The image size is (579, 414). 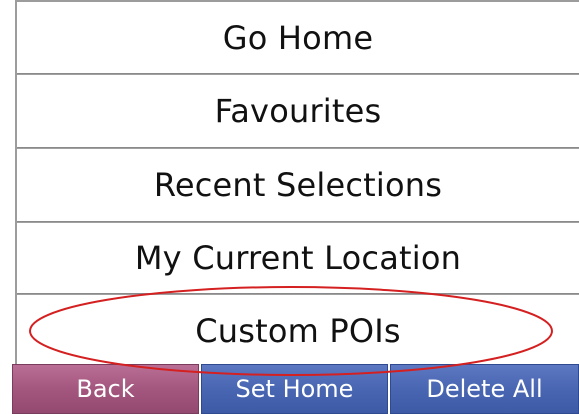 I want to click on set-home-button: Set Home, so click(x=294, y=389).